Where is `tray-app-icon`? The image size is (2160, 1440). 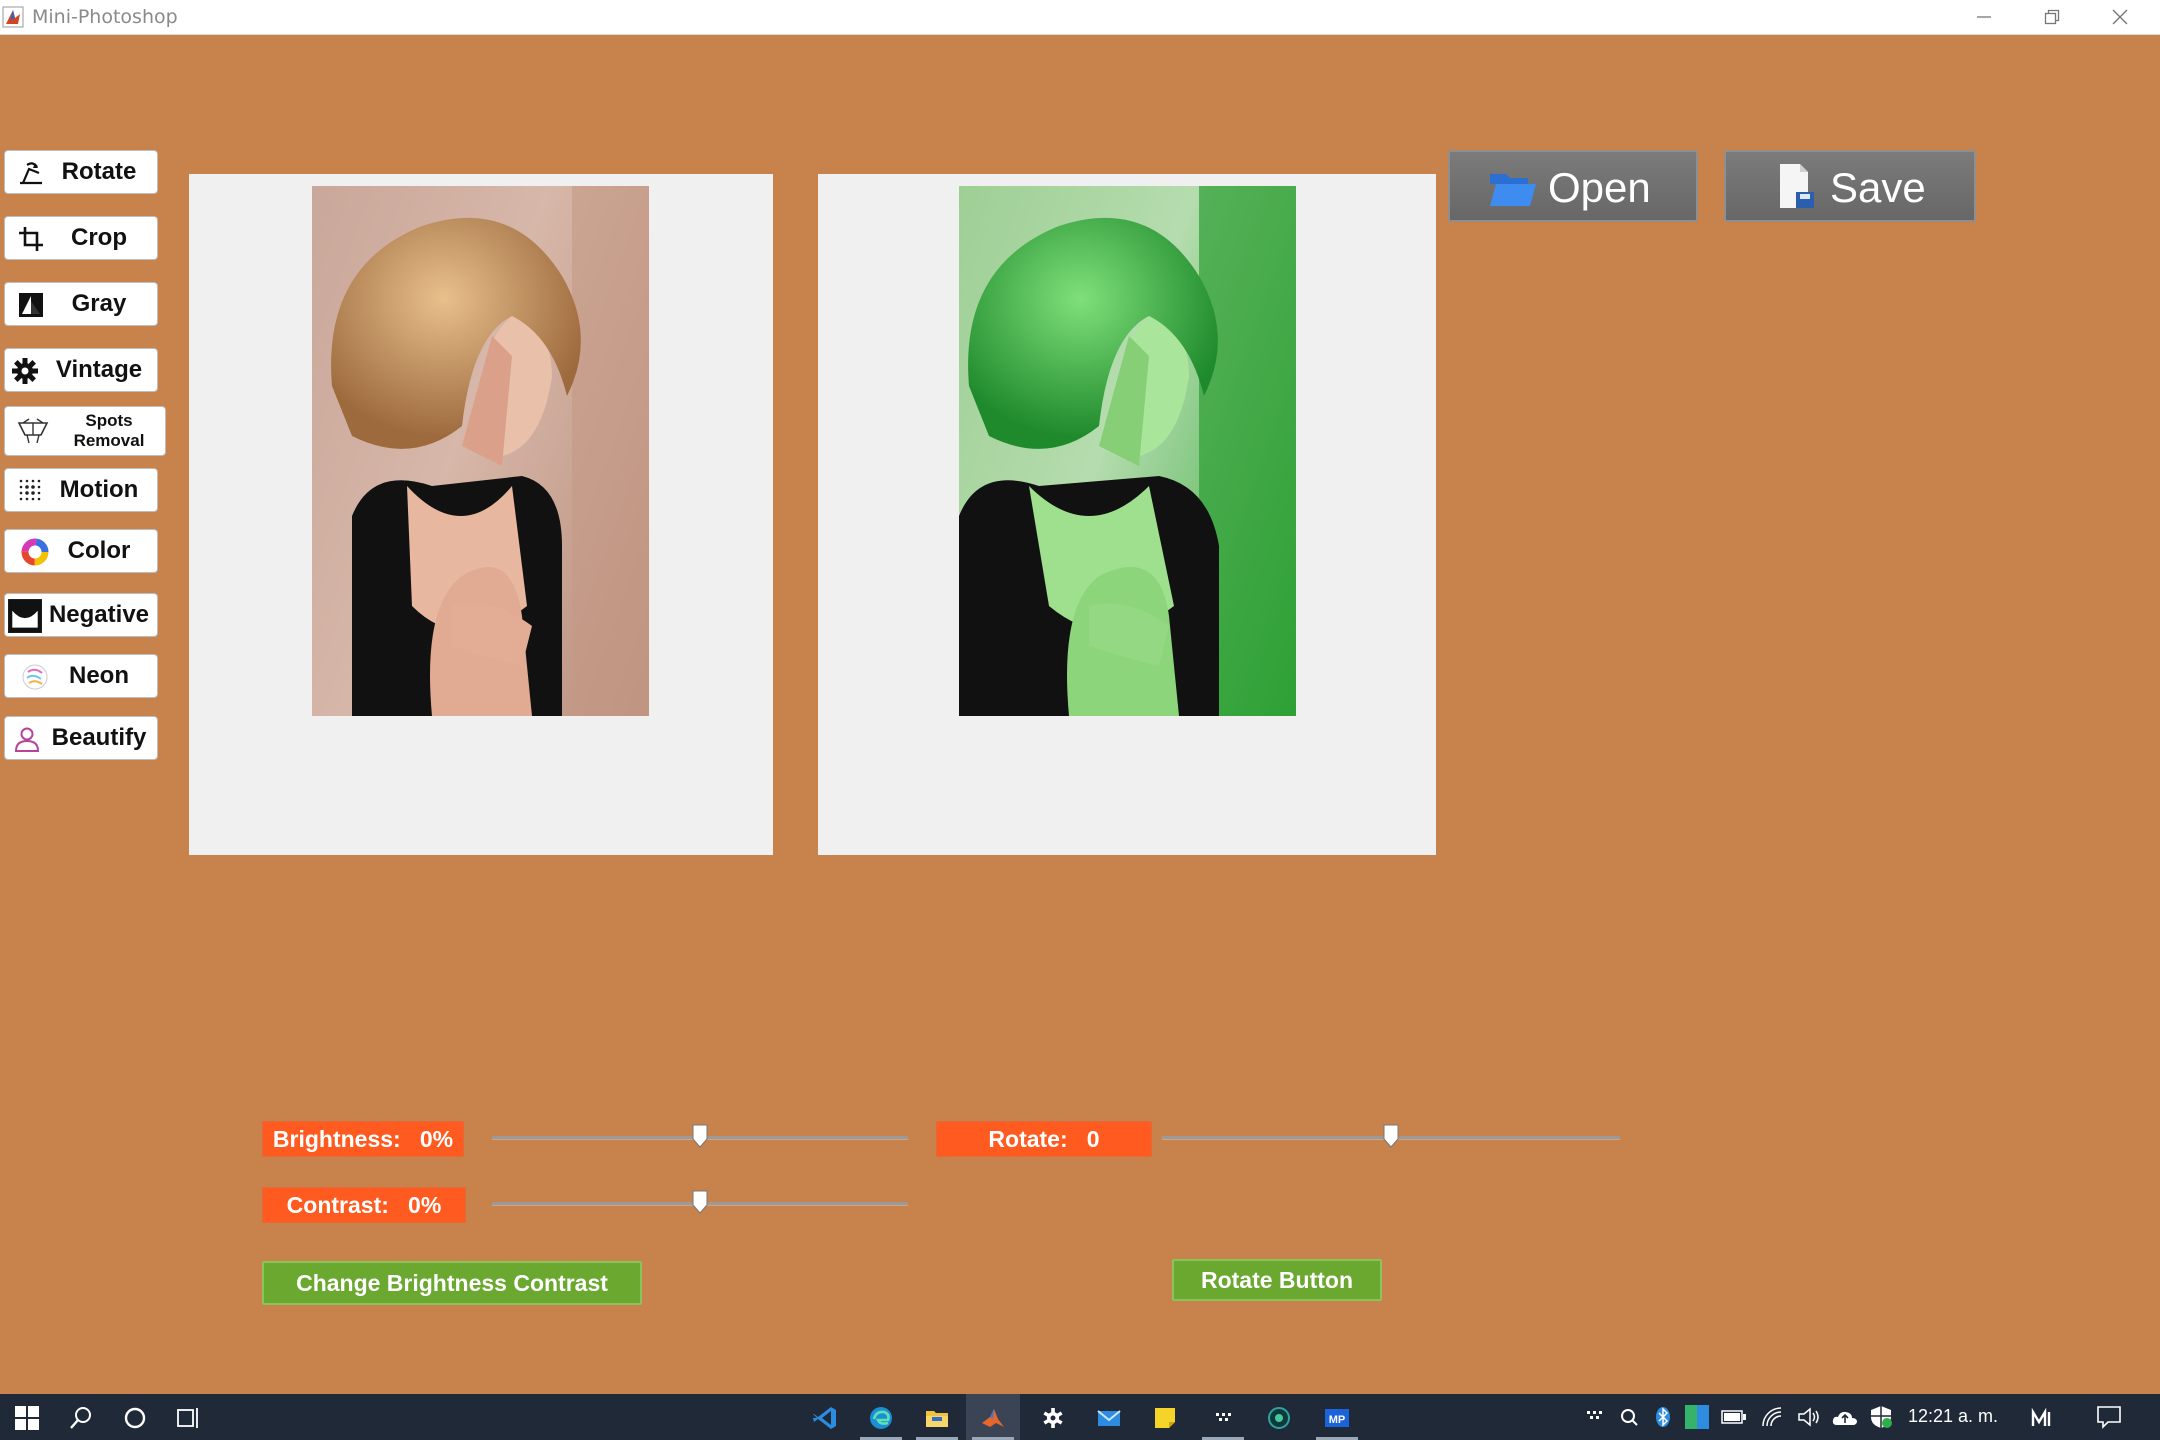
tray-app-icon is located at coordinates (1594, 1415).